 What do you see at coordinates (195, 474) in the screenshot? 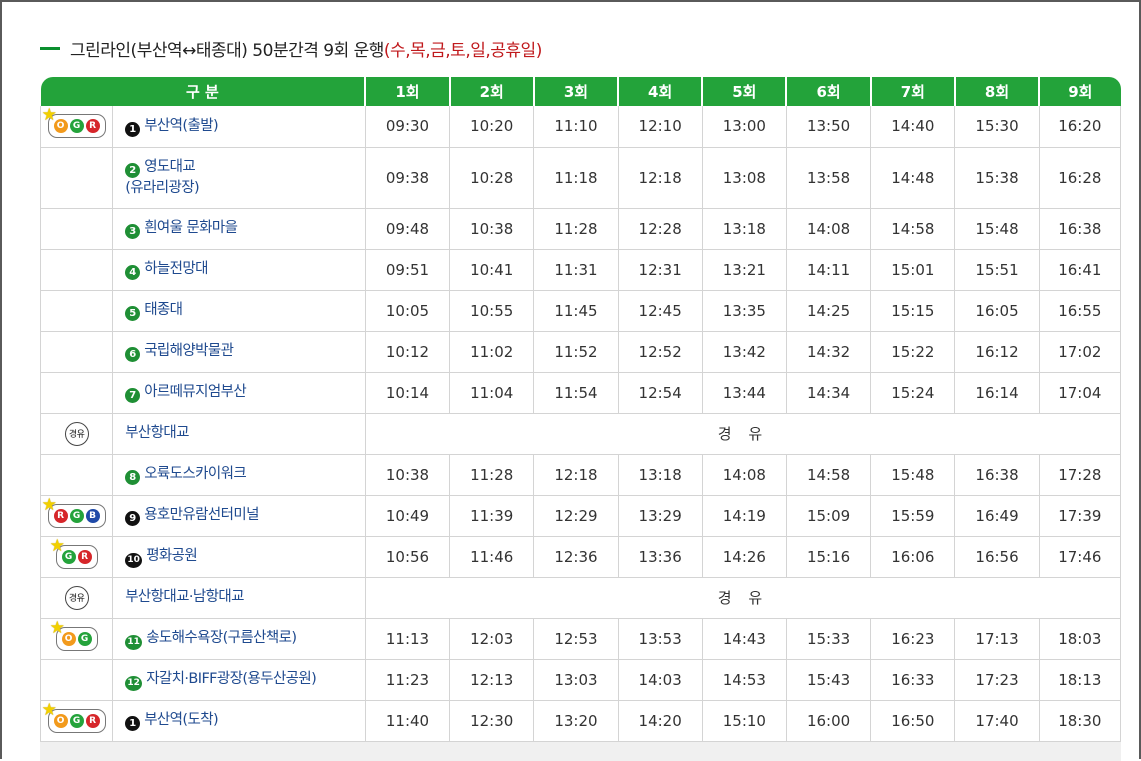
I see `stop-label: 오륙도스카이워크` at bounding box center [195, 474].